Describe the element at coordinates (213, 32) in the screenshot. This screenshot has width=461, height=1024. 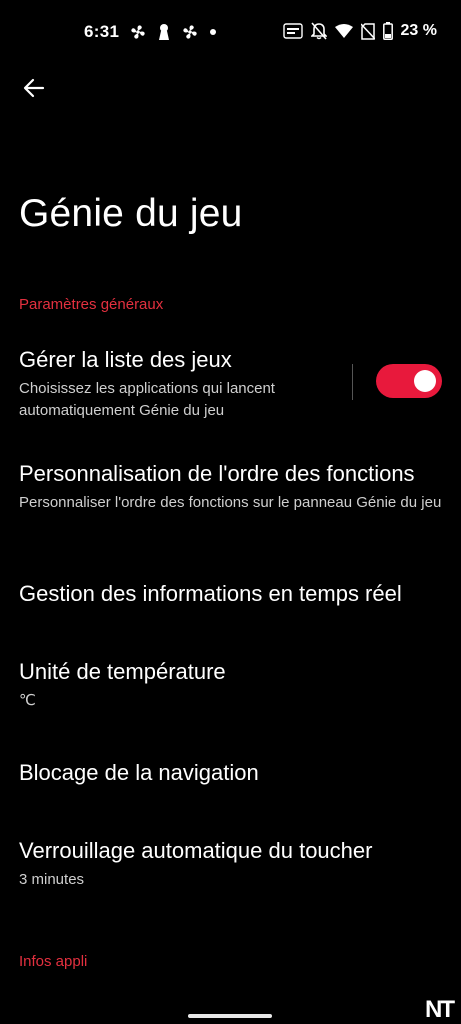
I see `notification-dot-icon` at that location.